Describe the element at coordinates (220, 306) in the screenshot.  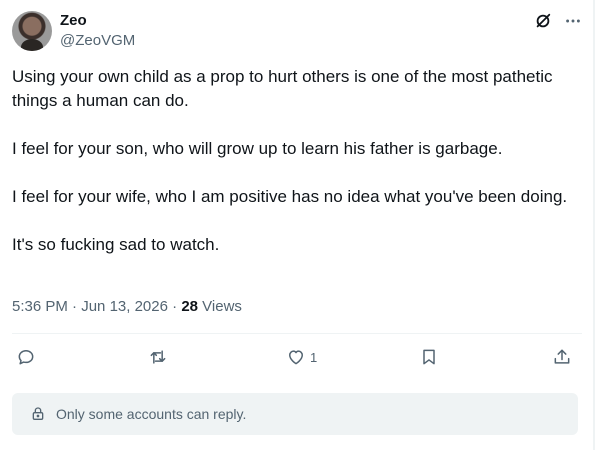
I see `views-label: Views` at that location.